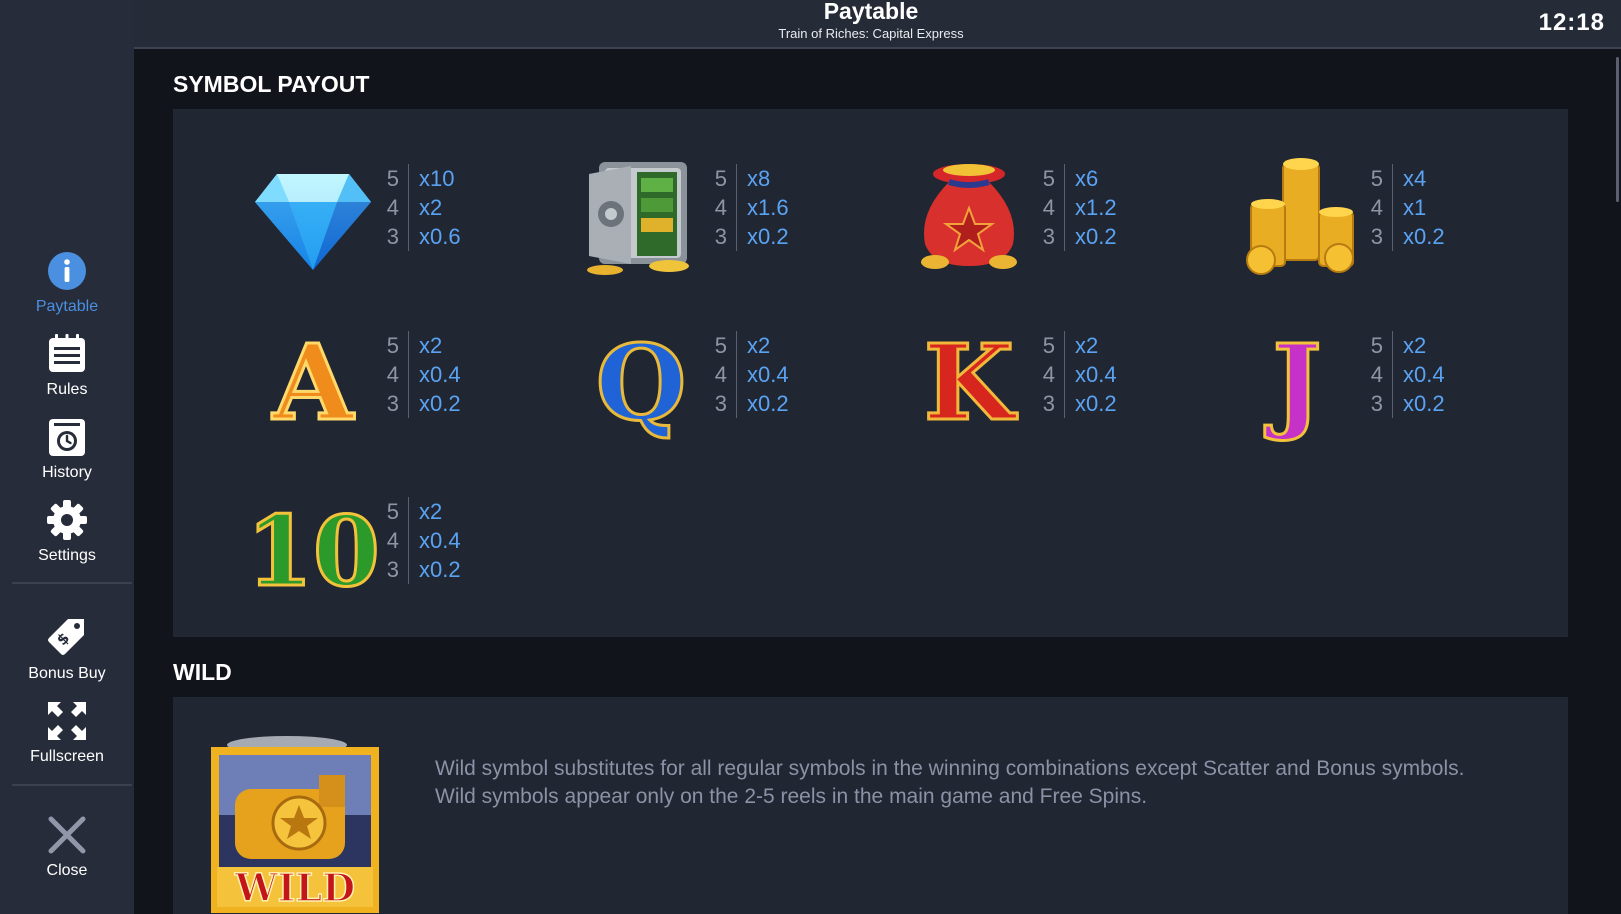  What do you see at coordinates (638, 218) in the screenshot?
I see `safe-symbol-icon` at bounding box center [638, 218].